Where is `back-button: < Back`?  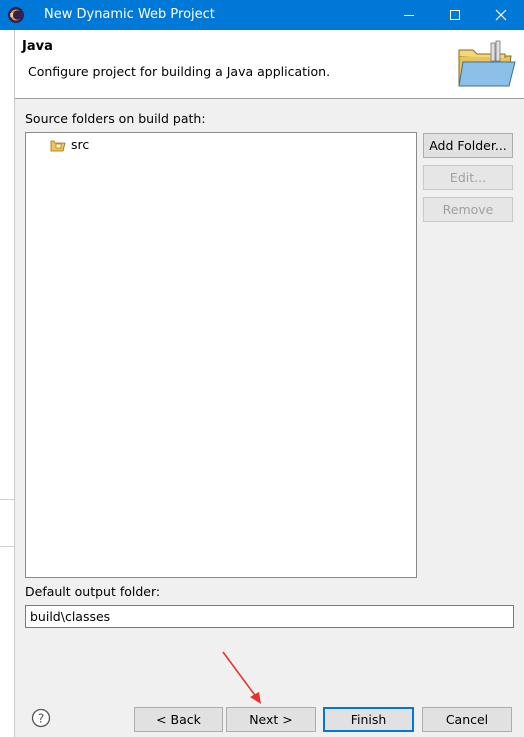
back-button: < Back is located at coordinates (178, 719).